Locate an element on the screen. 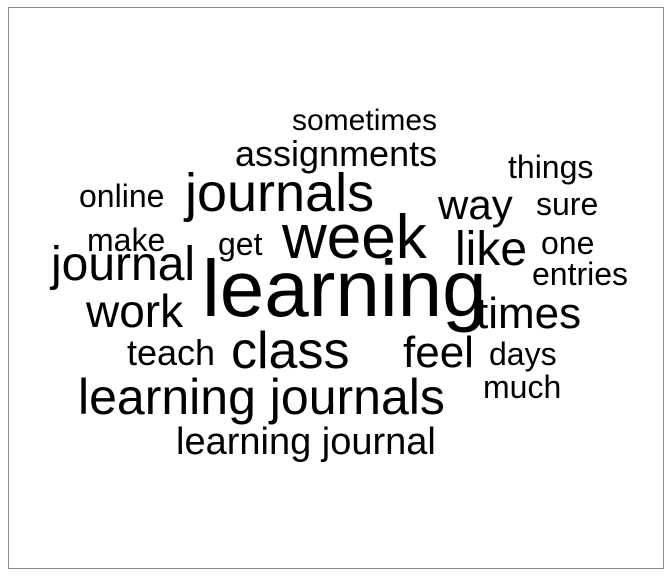 The width and height of the screenshot is (672, 576). word-learning-journals: learning journals is located at coordinates (261, 397).